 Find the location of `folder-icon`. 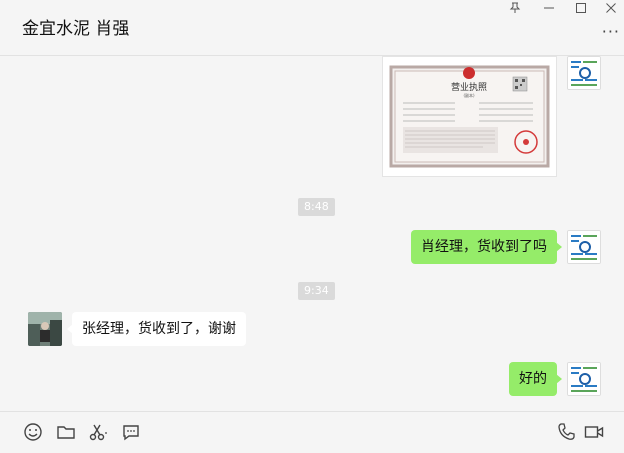

folder-icon is located at coordinates (66, 432).